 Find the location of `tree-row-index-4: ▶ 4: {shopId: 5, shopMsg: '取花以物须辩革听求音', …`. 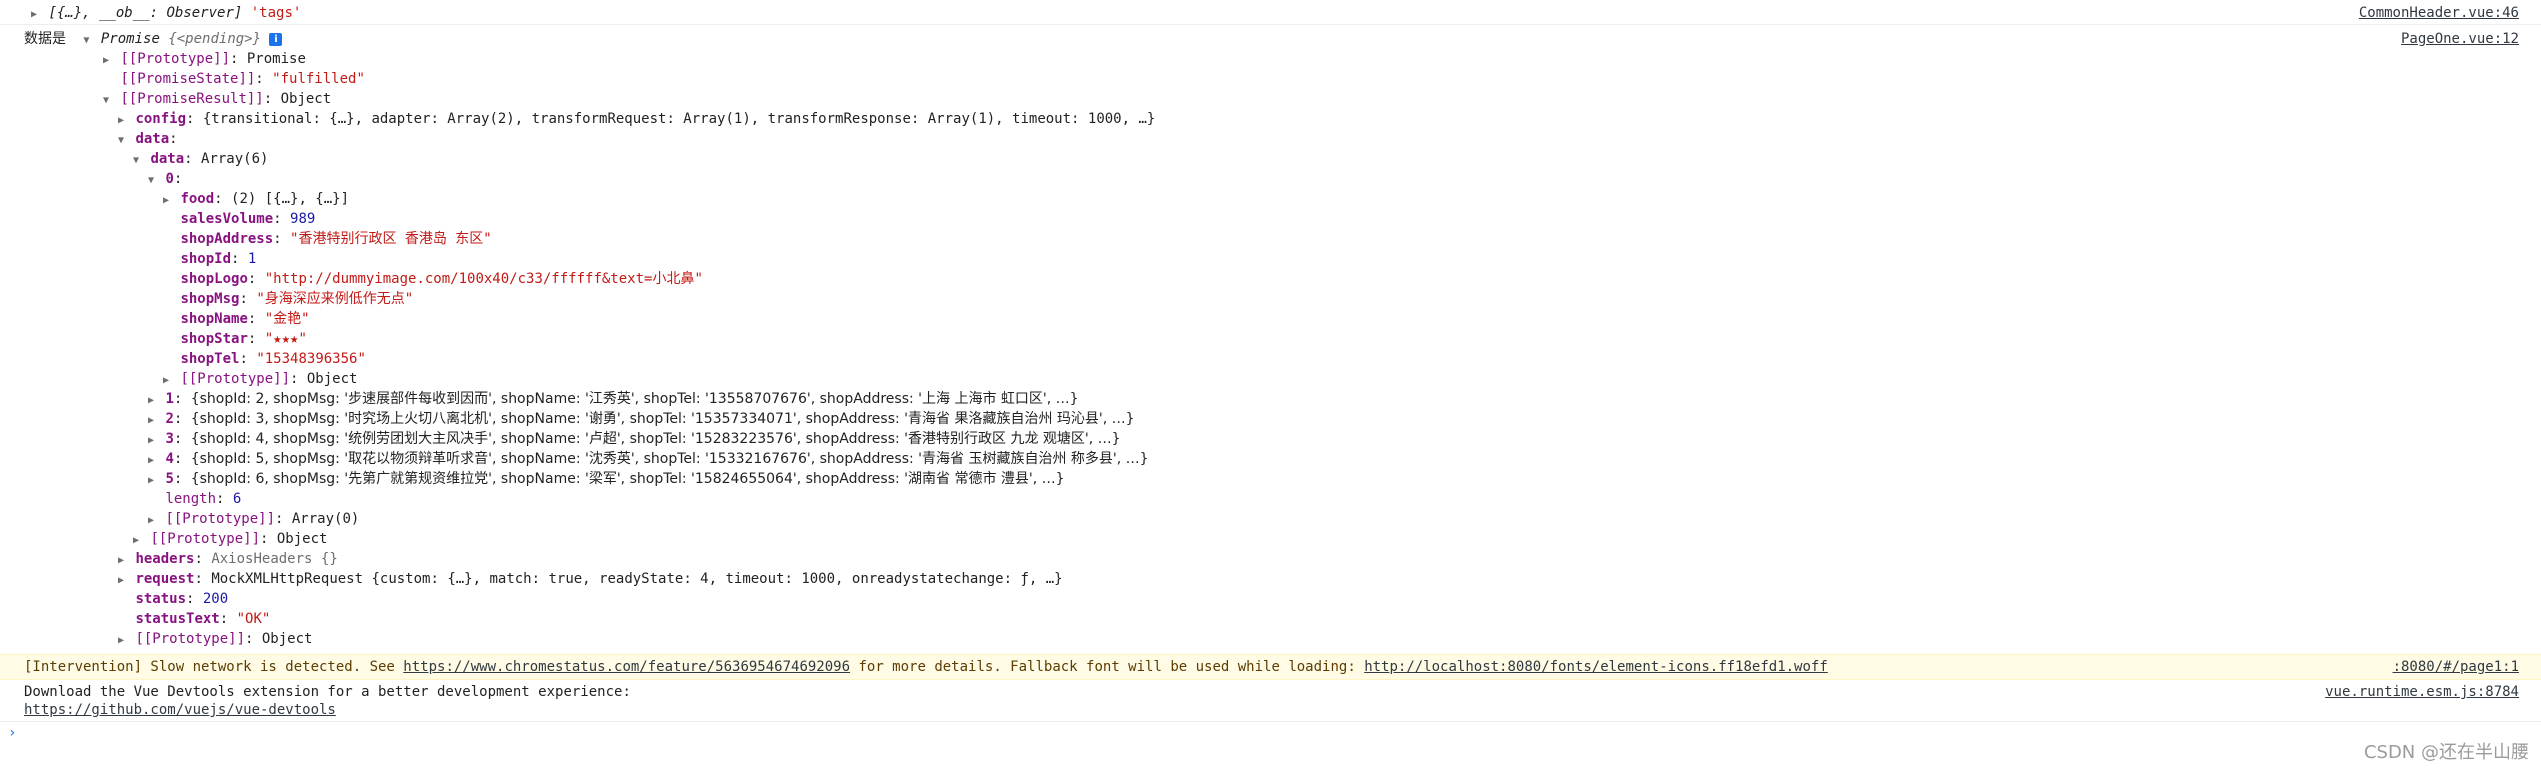

tree-row-index-4: ▶ 4: {shopId: 5, shopMsg: '取花以物须辩革听求音', … is located at coordinates (1270, 459).